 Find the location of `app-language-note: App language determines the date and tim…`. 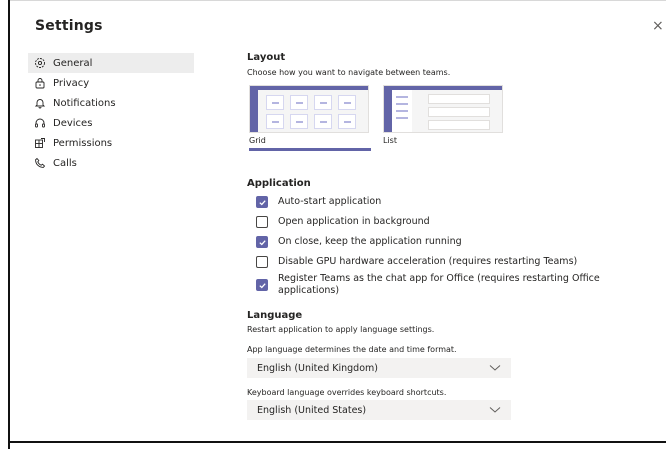

app-language-note: App language determines the date and tim… is located at coordinates (352, 349).